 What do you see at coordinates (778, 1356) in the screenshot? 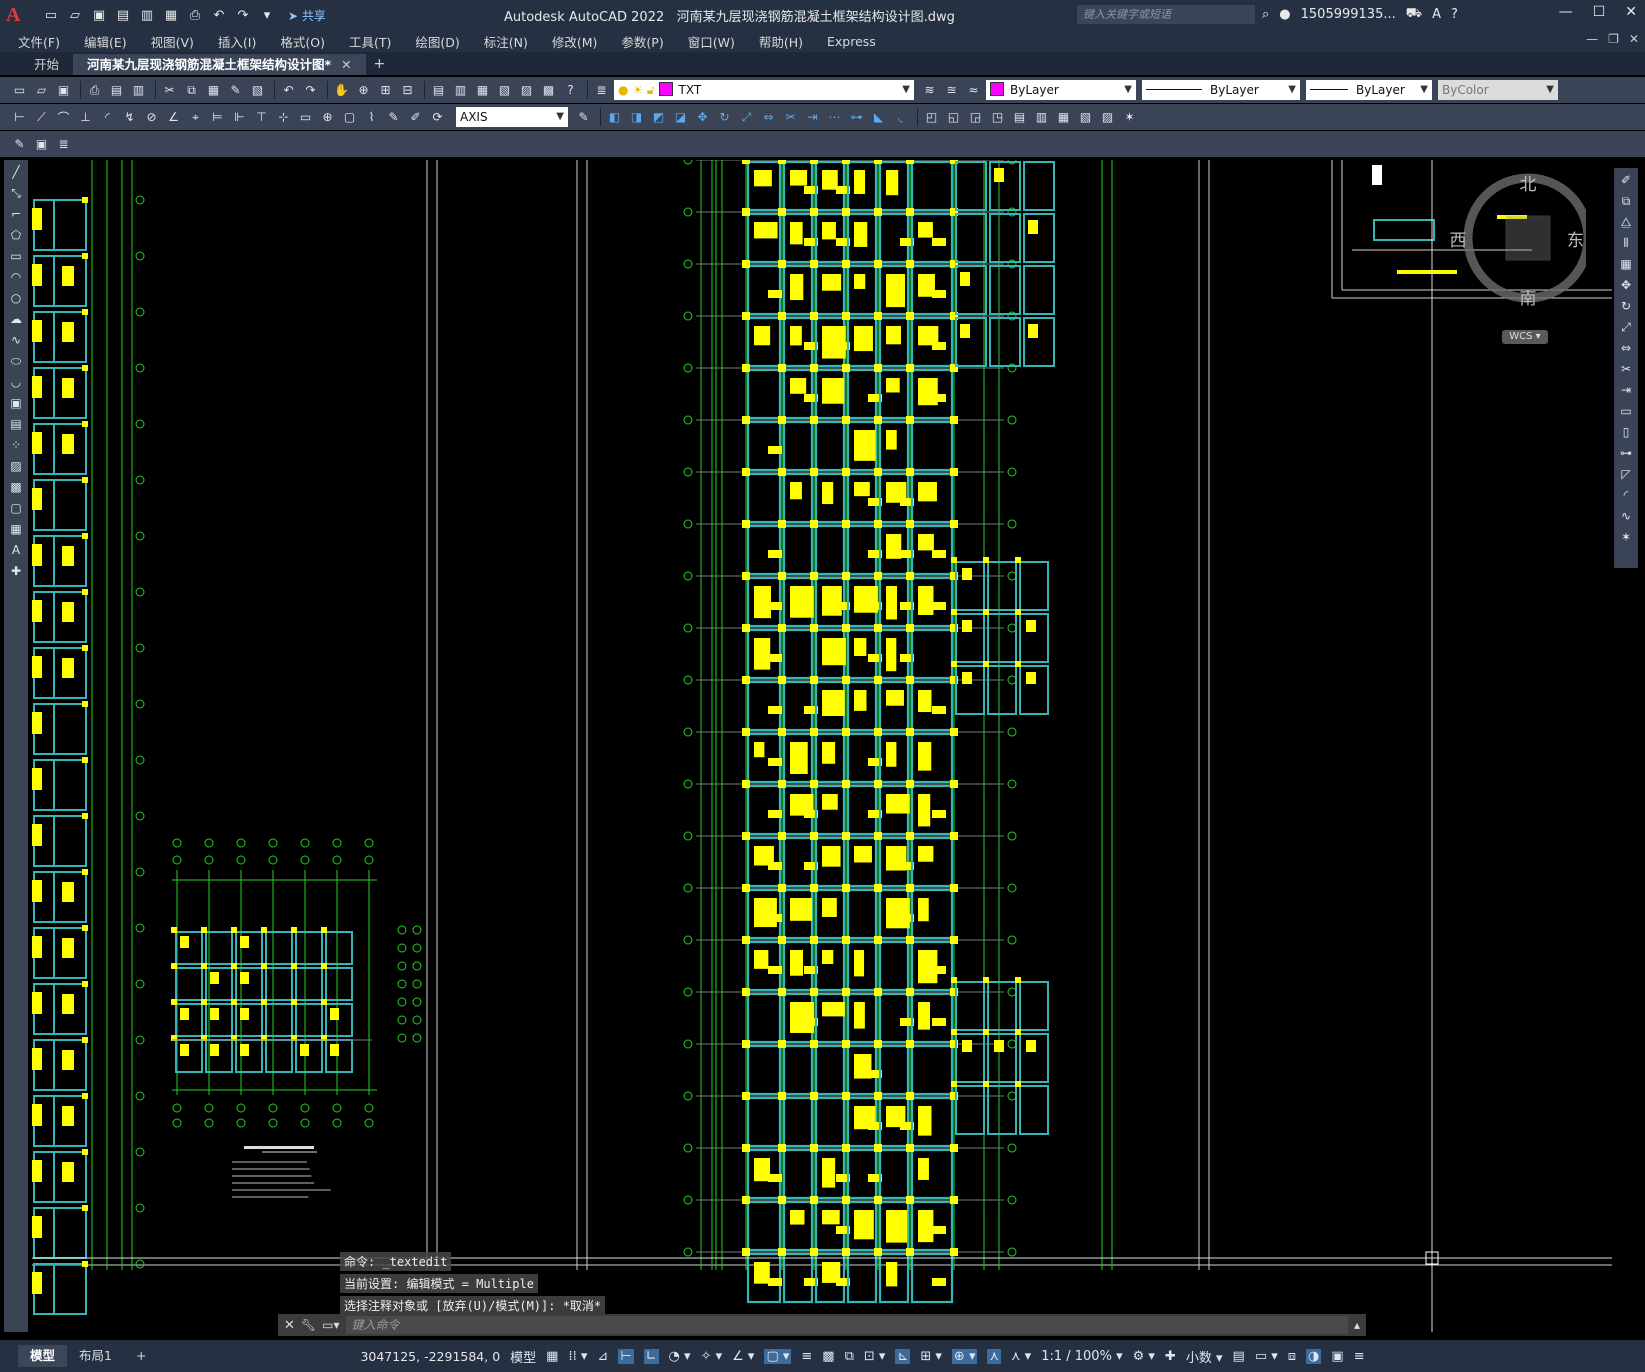
I see `object-snap-icon: ▢ ▾` at bounding box center [778, 1356].